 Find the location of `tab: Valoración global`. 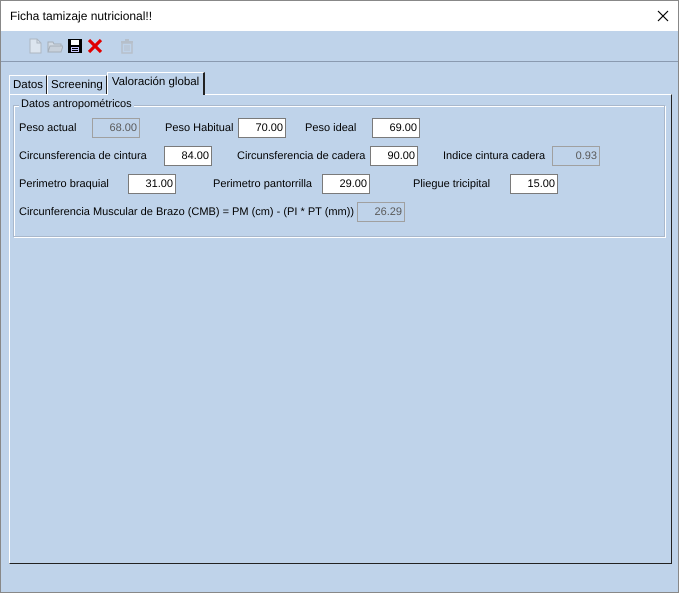

tab: Valoración global is located at coordinates (156, 83).